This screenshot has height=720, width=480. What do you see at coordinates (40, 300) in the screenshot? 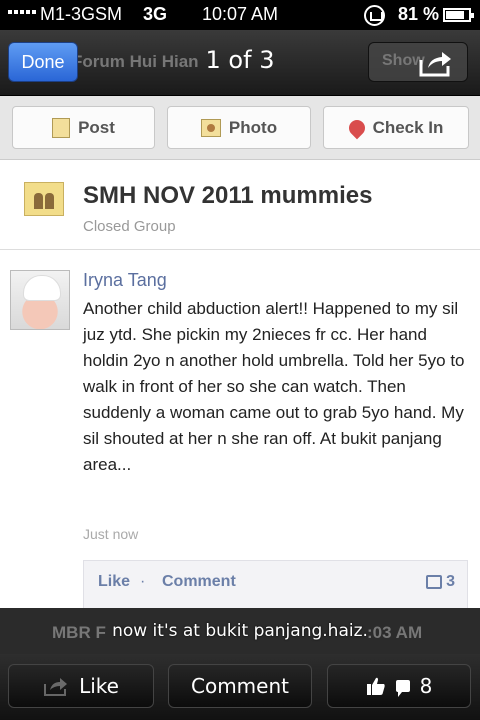
I see `avatar` at bounding box center [40, 300].